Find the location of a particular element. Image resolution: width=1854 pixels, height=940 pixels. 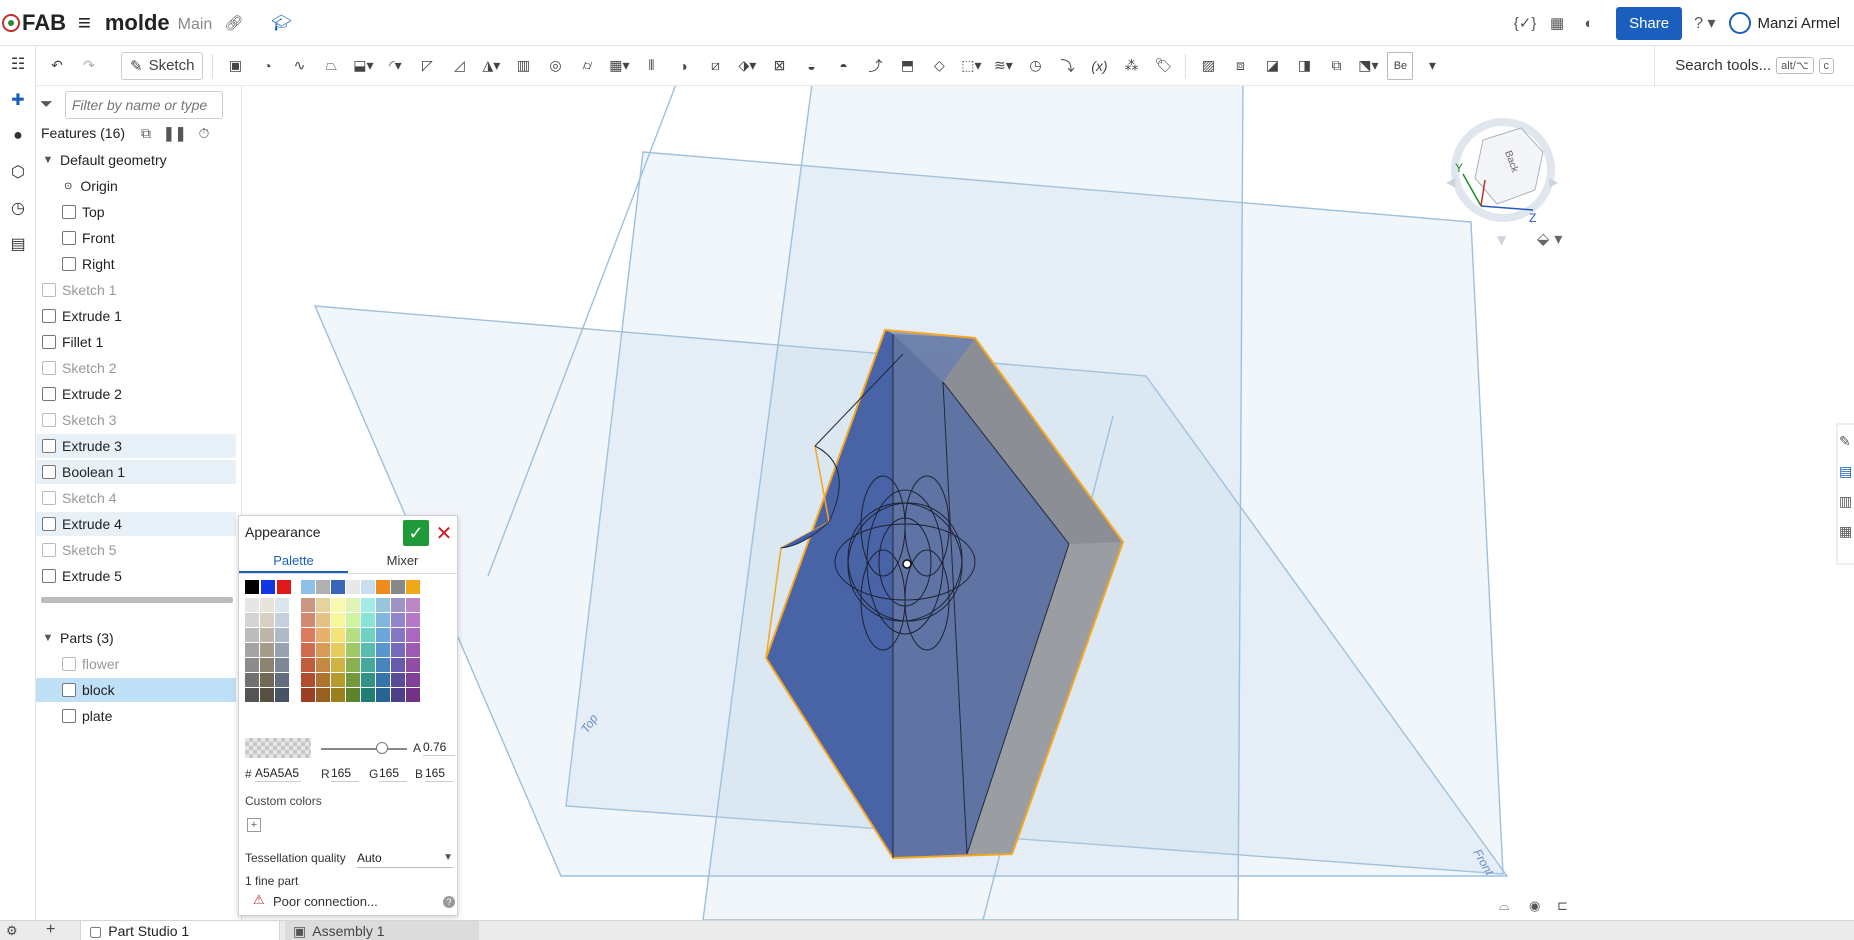

add-folder-icon: ⧉ is located at coordinates (146, 133).